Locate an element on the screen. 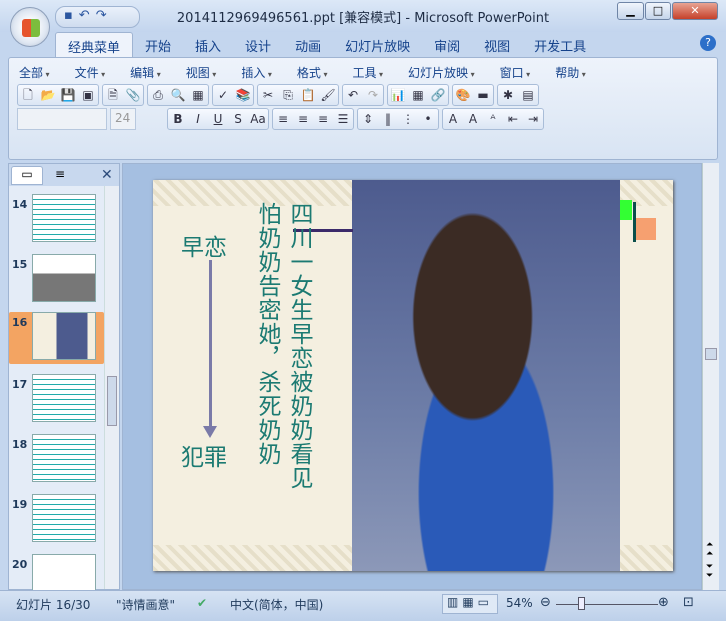 The width and height of the screenshot is (726, 621). permission-icon: ▣ is located at coordinates (88, 95).